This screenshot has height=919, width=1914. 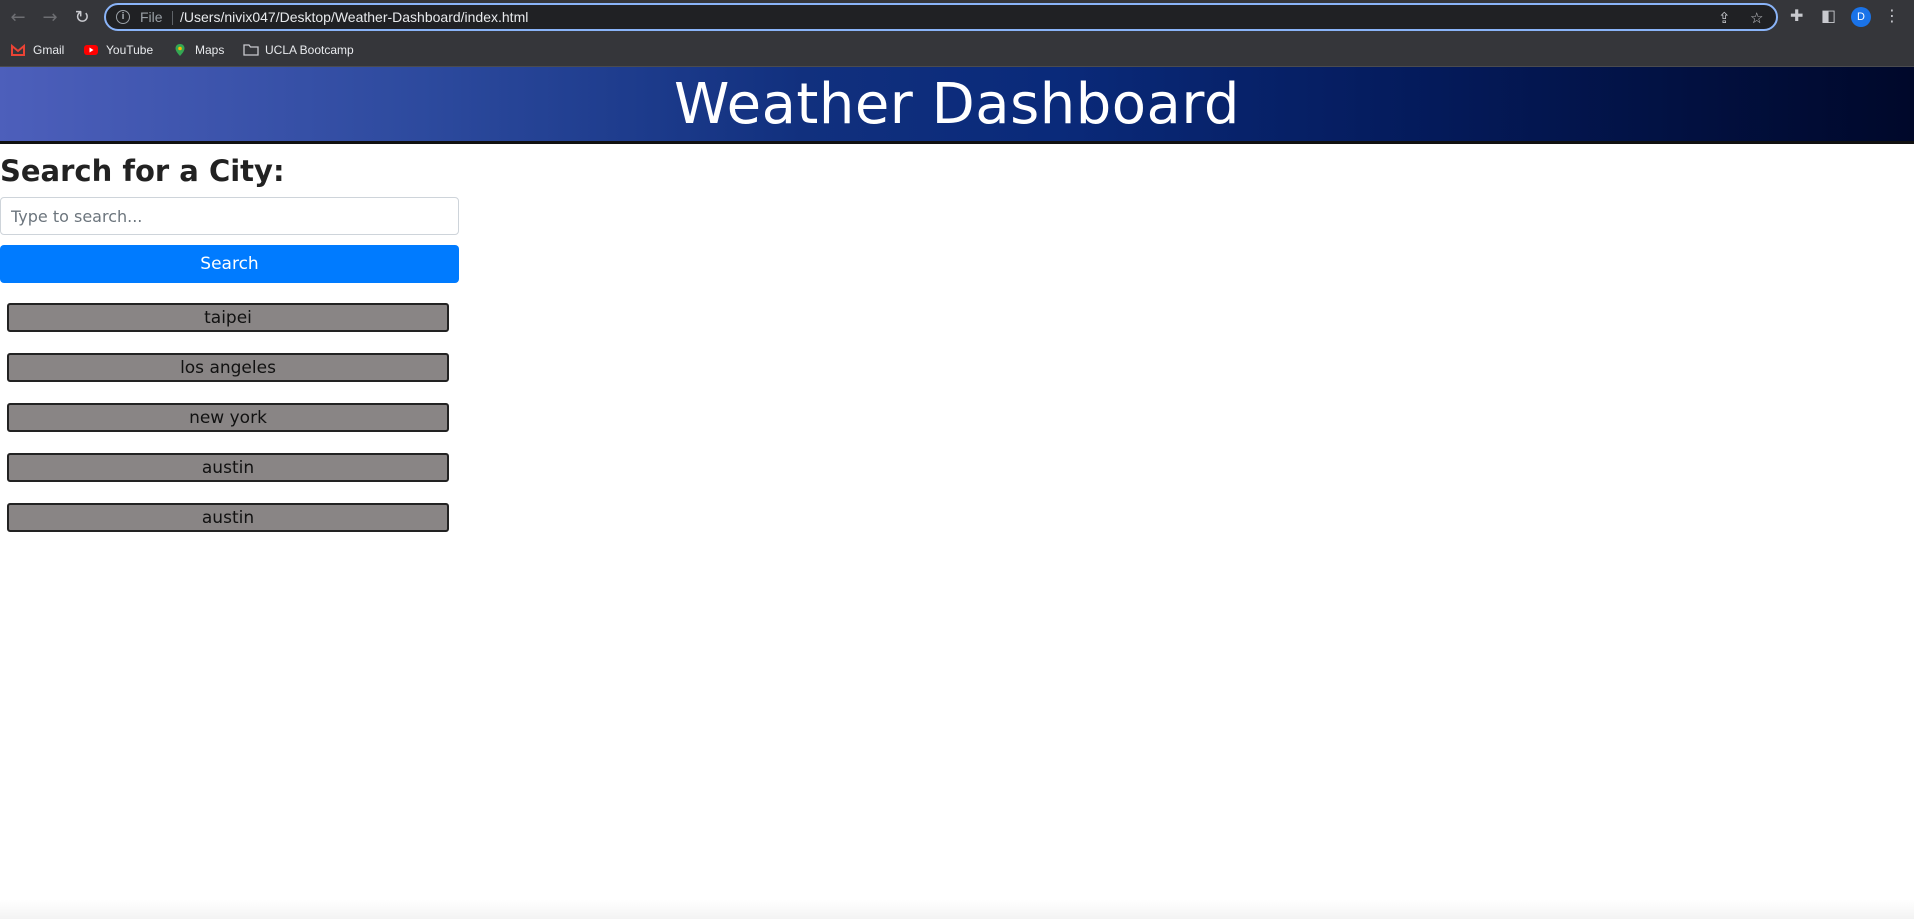 I want to click on page-title: Weather Dashboard, so click(x=957, y=104).